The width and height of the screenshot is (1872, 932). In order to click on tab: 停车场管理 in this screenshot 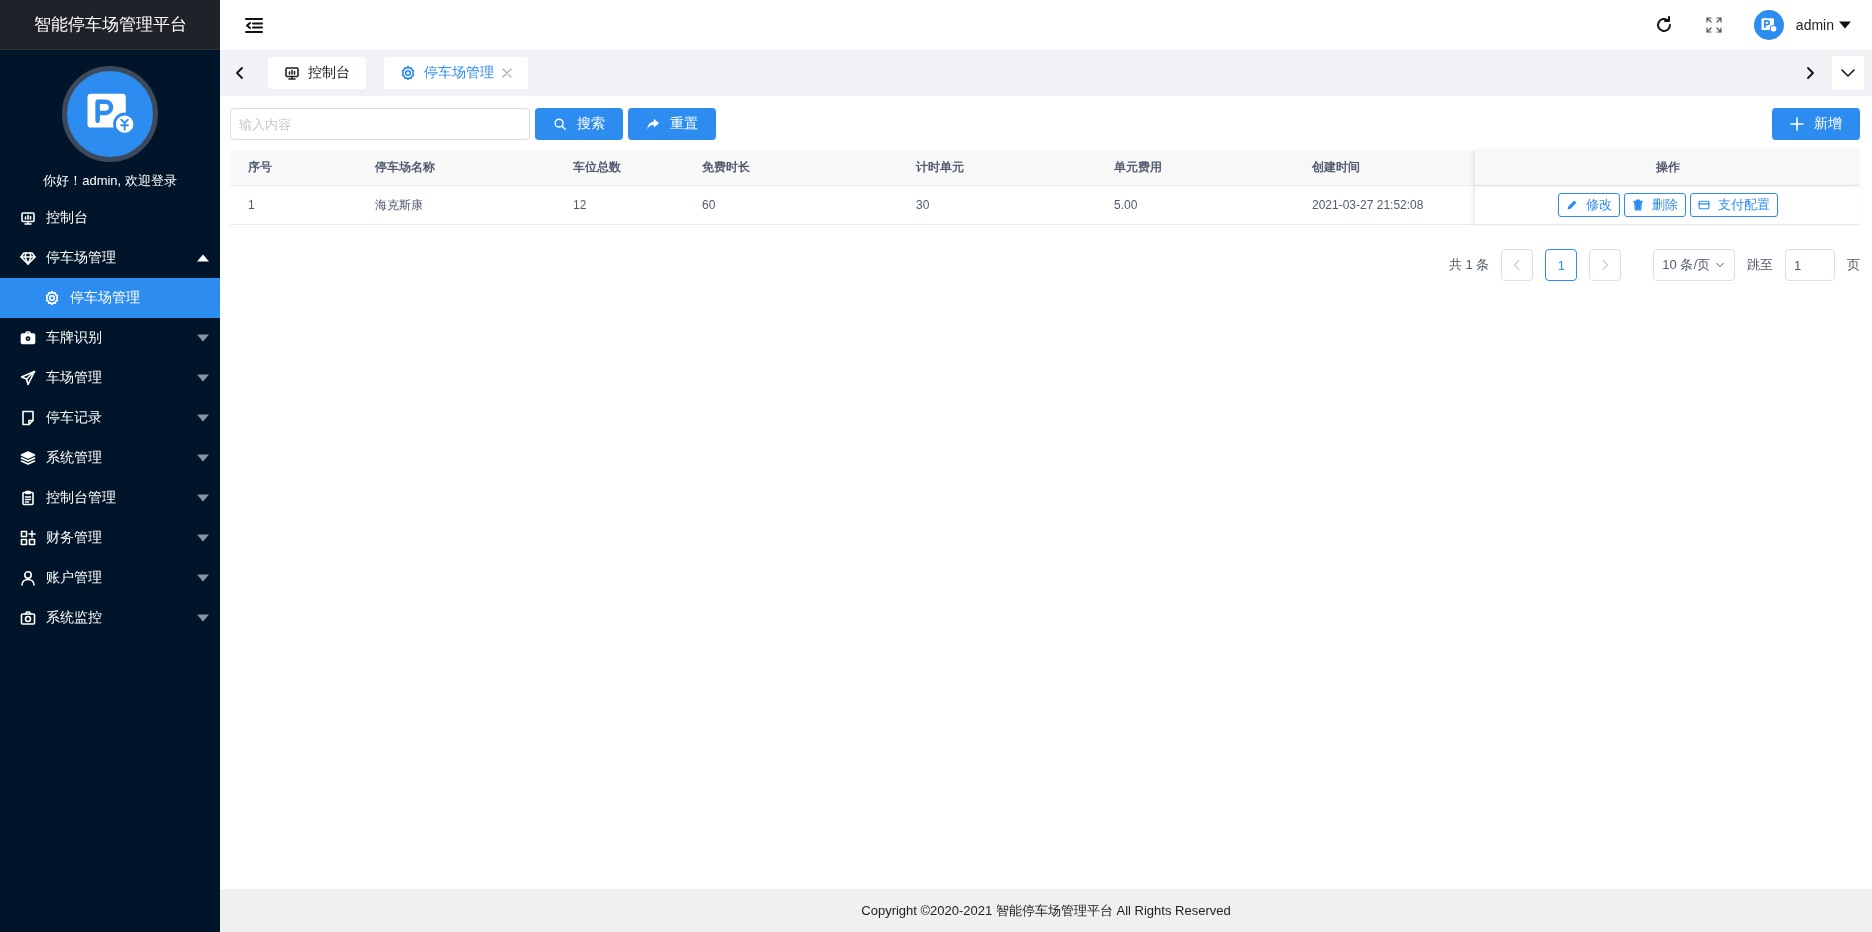, I will do `click(456, 73)`.